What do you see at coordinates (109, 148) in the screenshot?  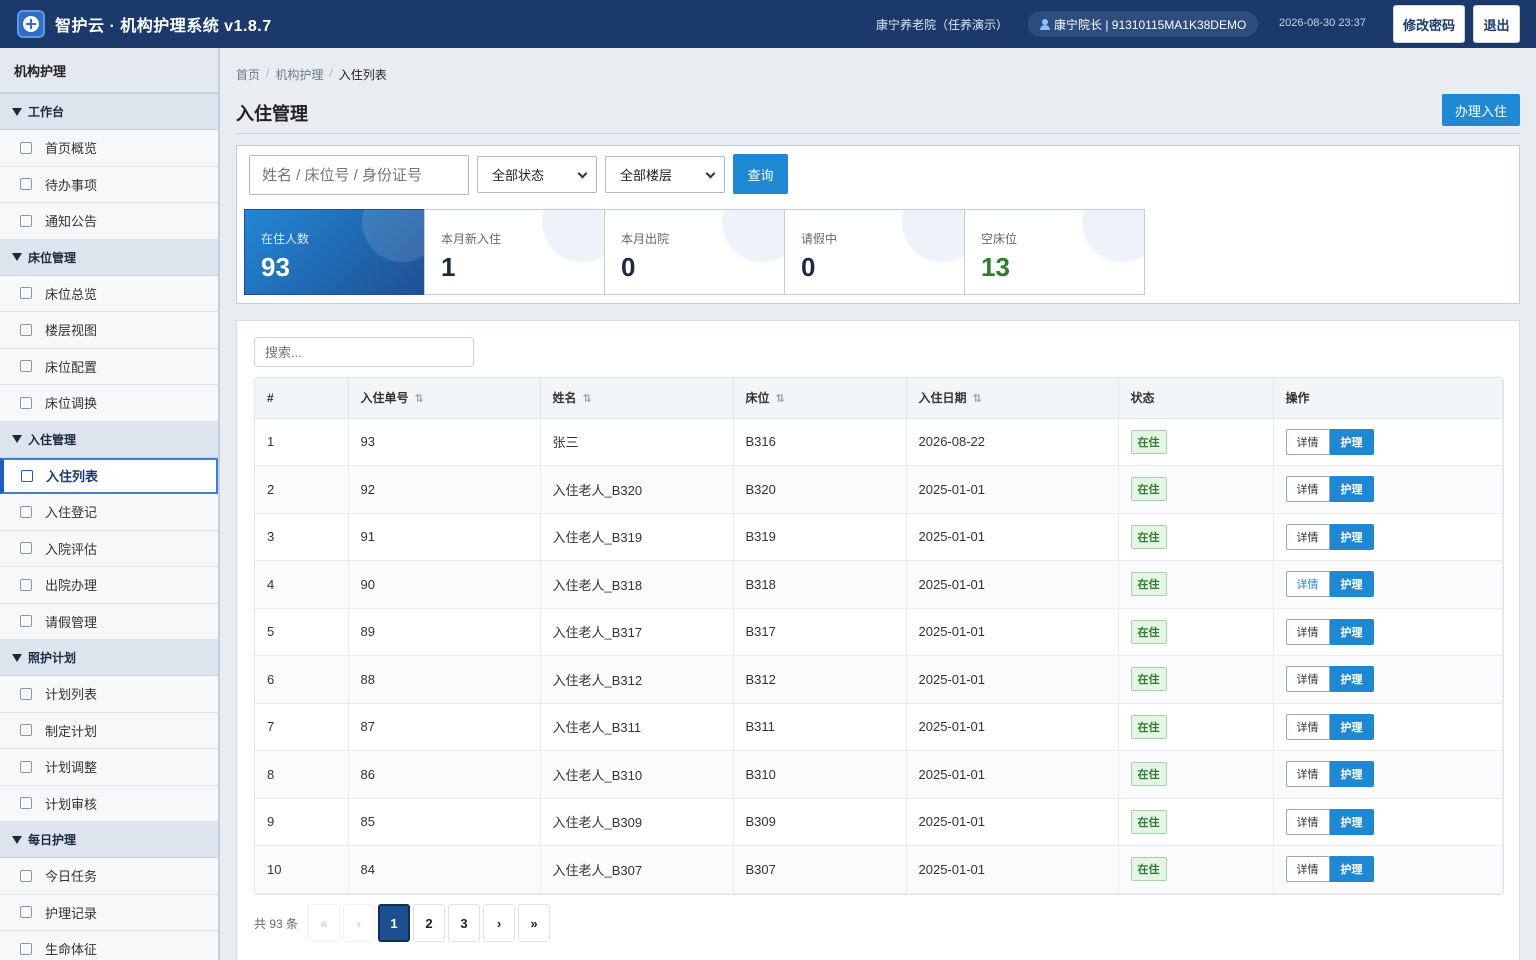 I see `sidebar-item: 首页概览` at bounding box center [109, 148].